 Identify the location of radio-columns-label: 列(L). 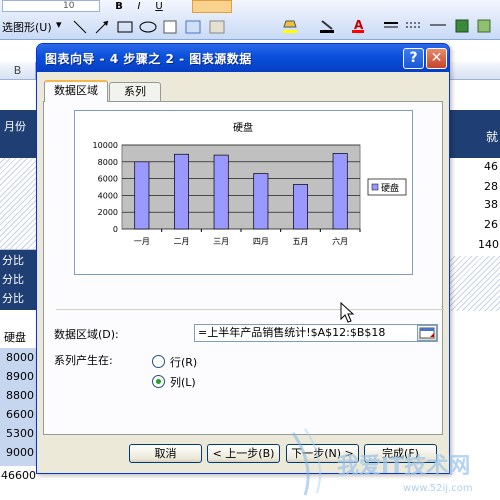
(183, 382).